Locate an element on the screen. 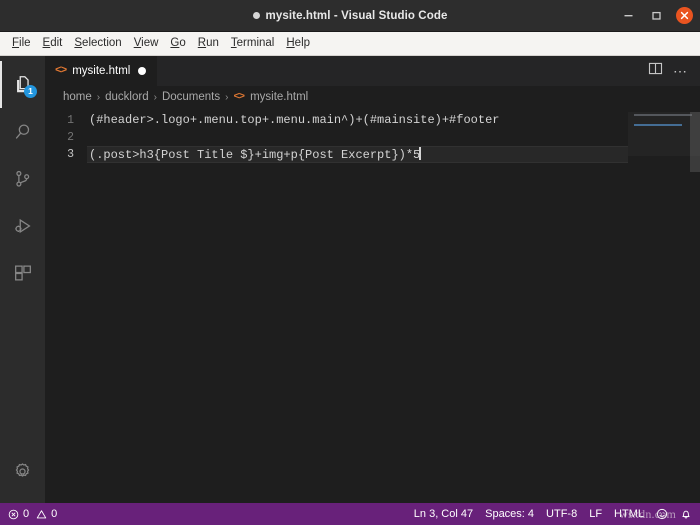 This screenshot has height=525, width=700. sidebar-item-source-control is located at coordinates (22, 178).